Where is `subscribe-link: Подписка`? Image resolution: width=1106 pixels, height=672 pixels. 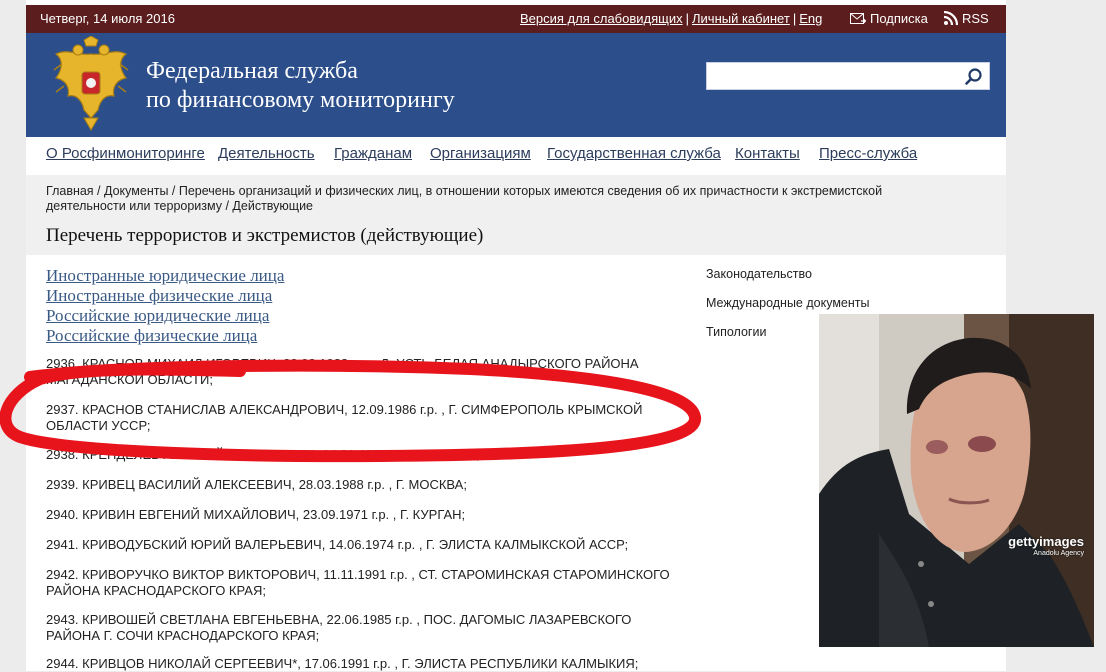
subscribe-link: Подписка is located at coordinates (889, 18).